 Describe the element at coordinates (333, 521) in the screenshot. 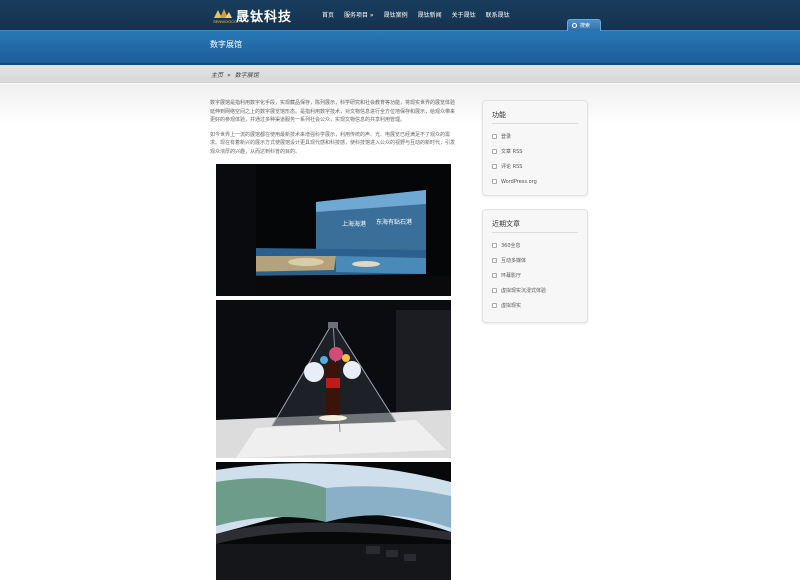

I see `article-image-dome` at that location.